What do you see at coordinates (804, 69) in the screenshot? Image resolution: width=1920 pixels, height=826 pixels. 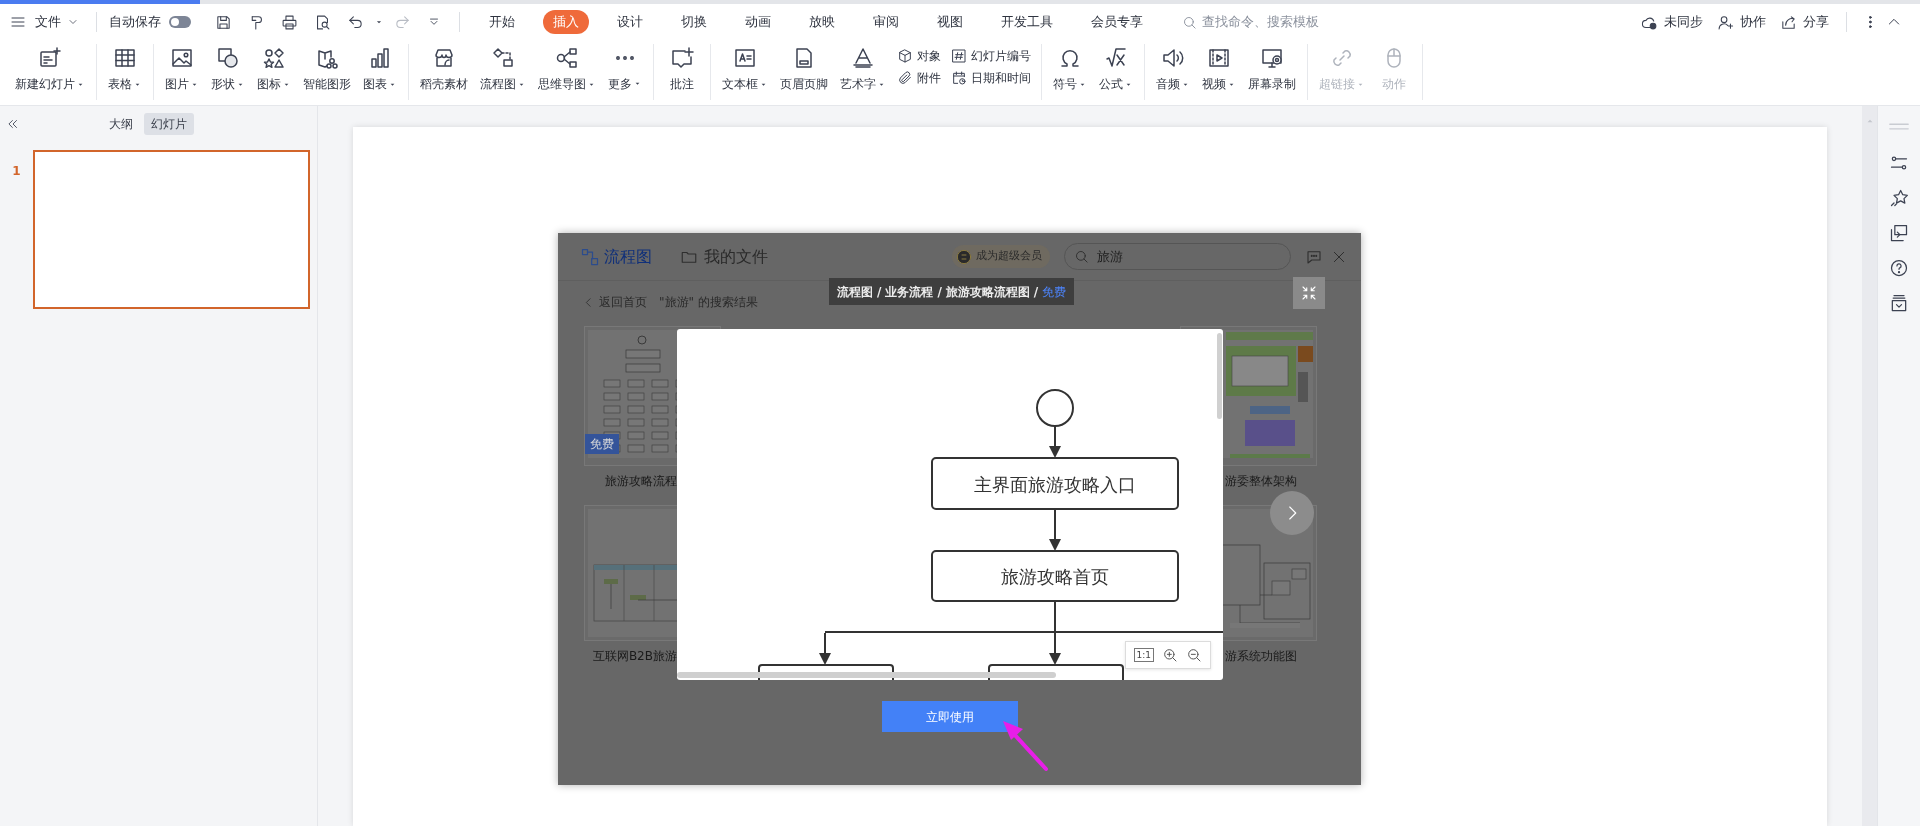 I see `ribbon-button: 页眉页脚` at bounding box center [804, 69].